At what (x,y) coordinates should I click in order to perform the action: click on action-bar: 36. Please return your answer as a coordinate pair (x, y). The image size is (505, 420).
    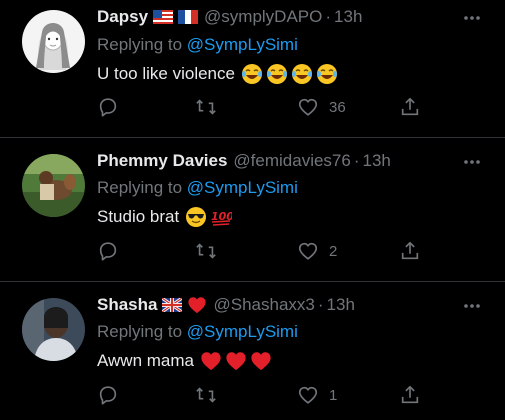
    Looking at the image, I should click on (262, 107).